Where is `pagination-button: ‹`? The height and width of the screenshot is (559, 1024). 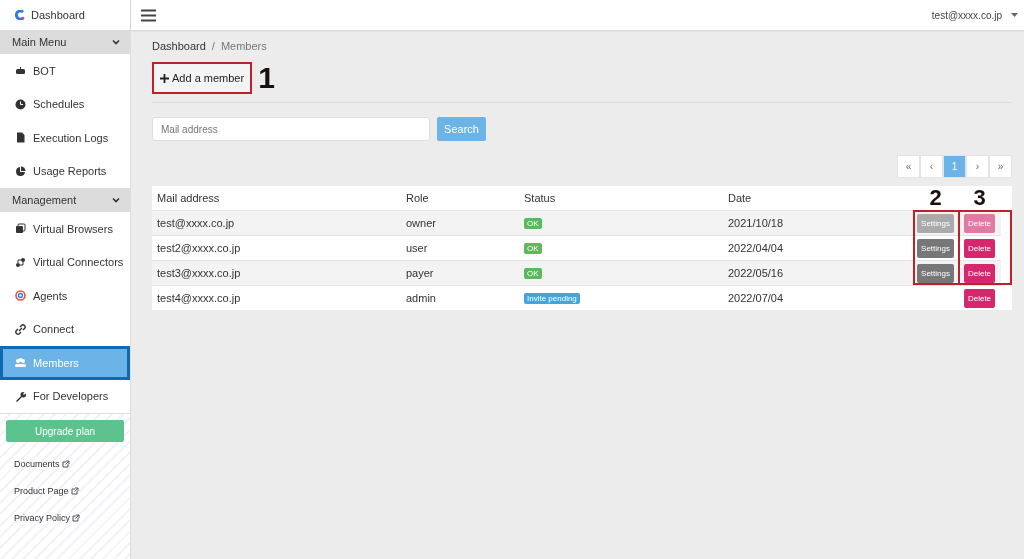 pagination-button: ‹ is located at coordinates (931, 166).